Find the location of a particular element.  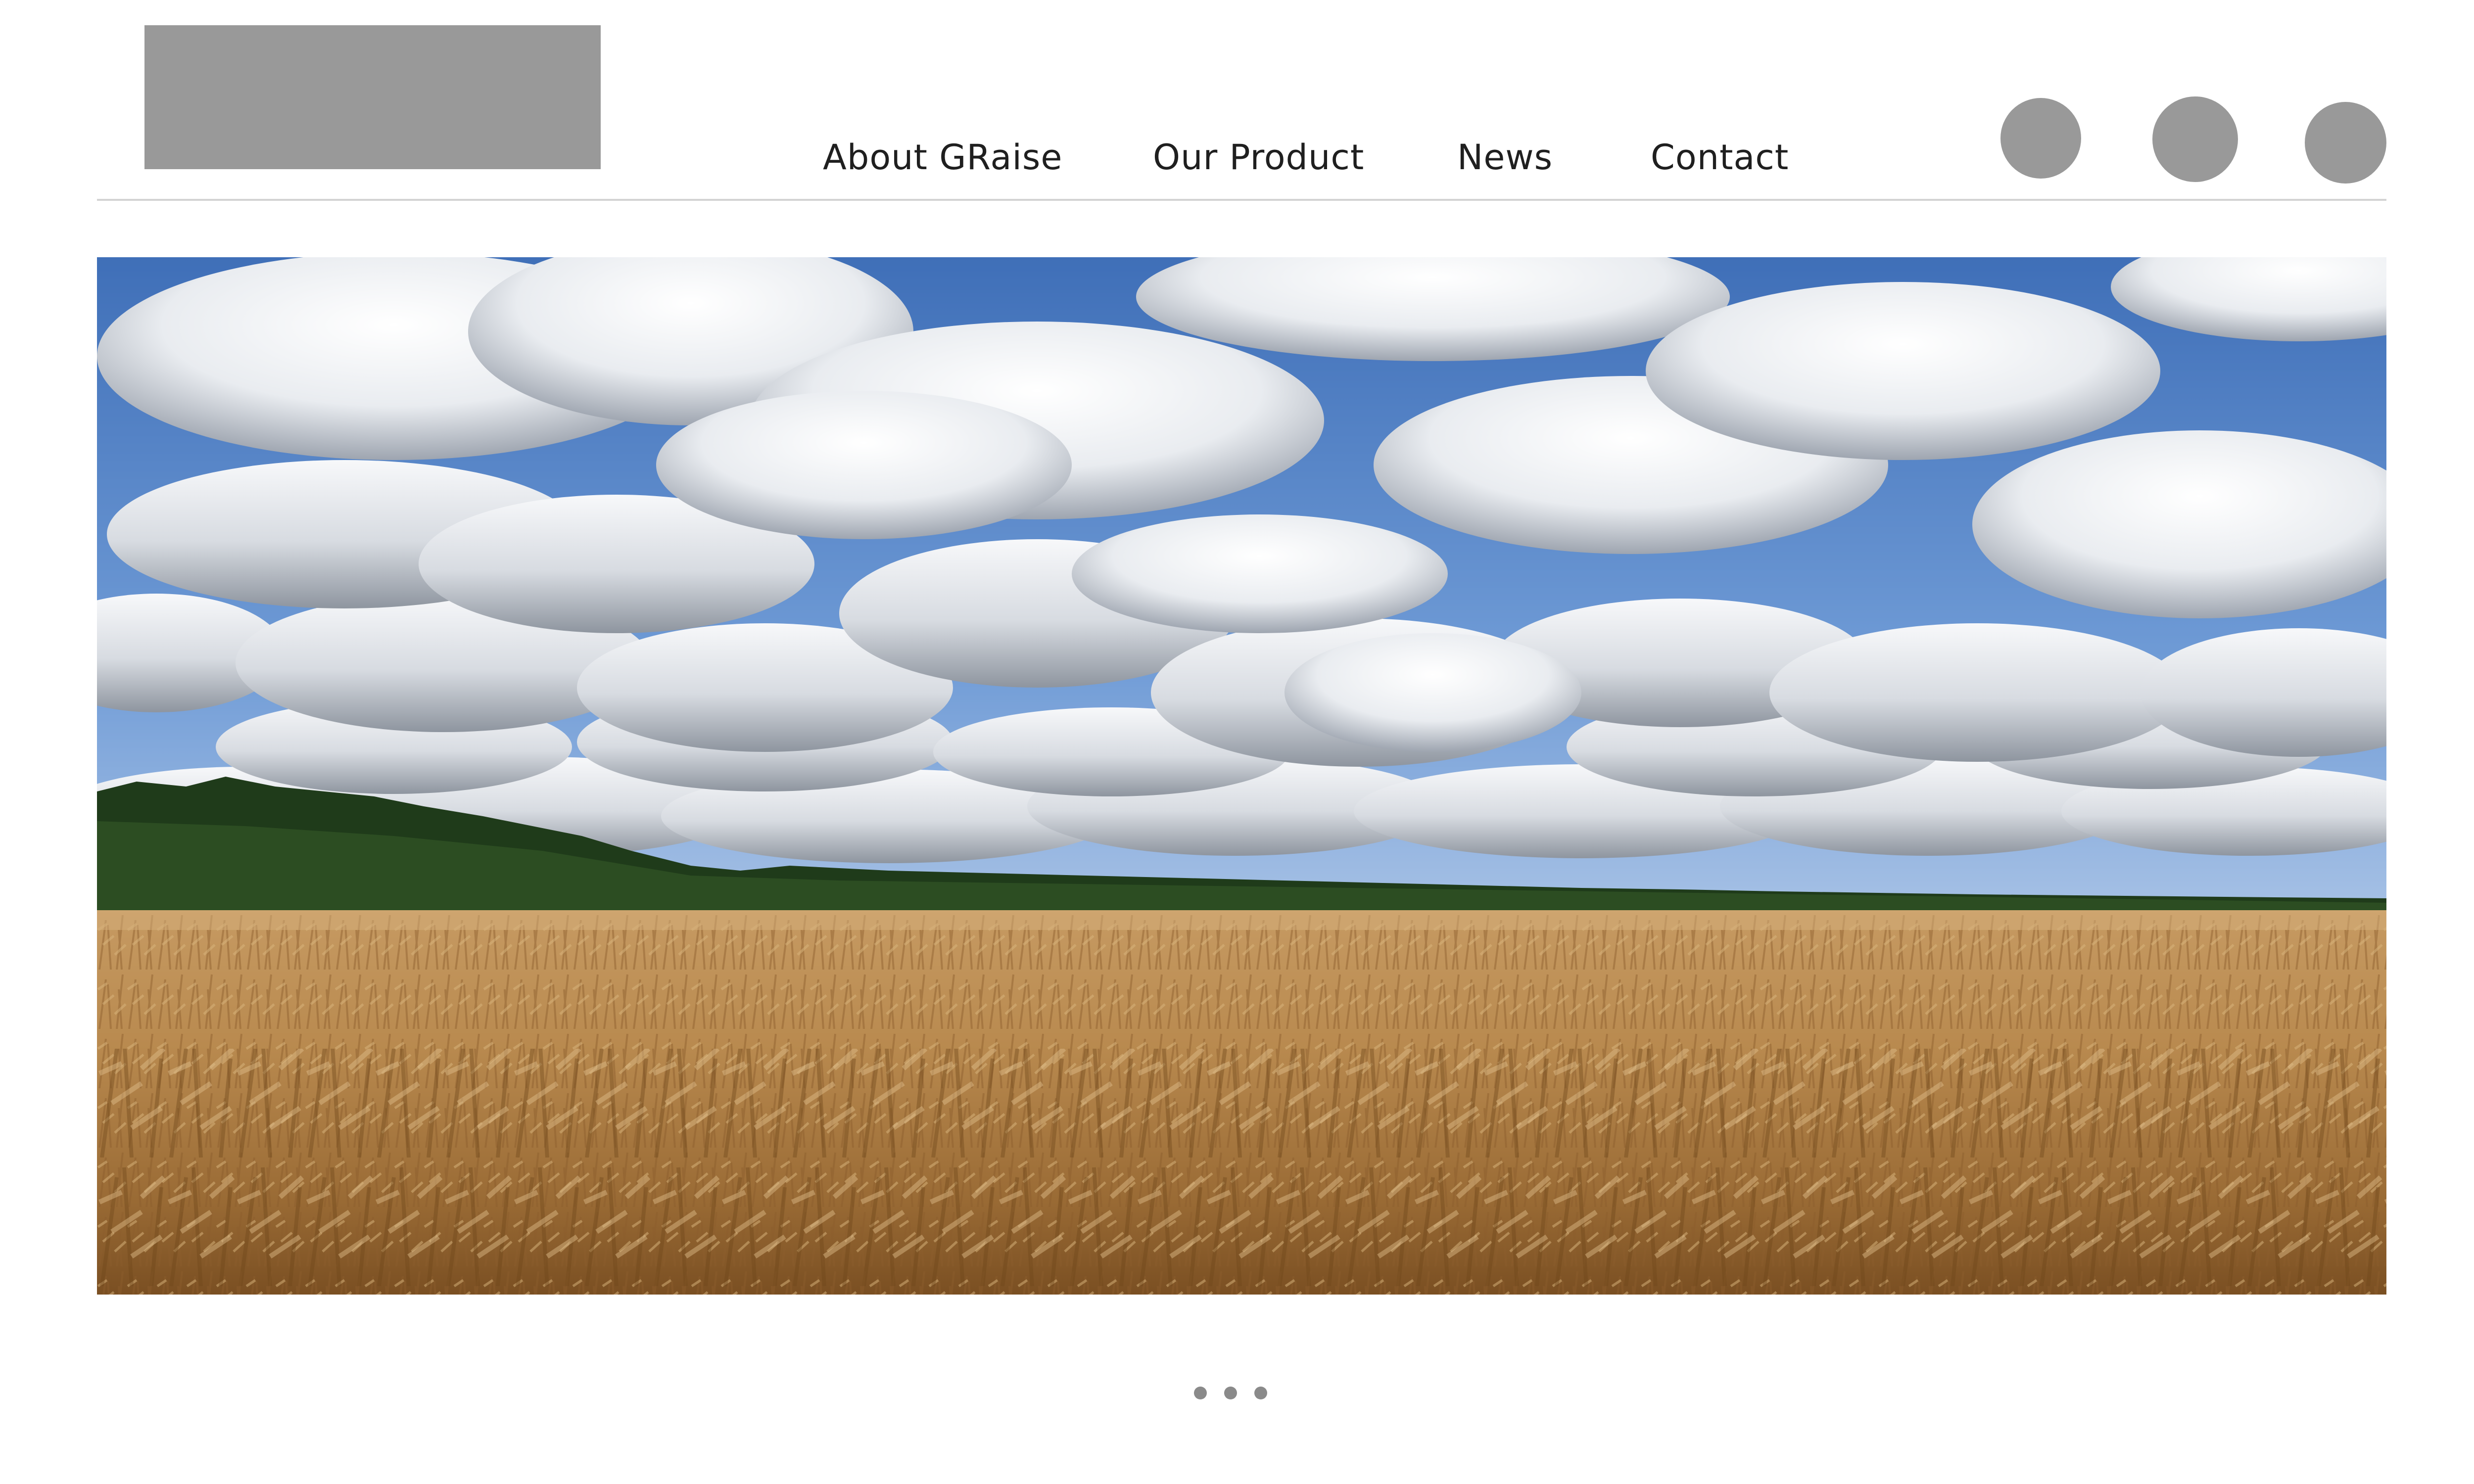

main-nav: About GRaise Our Product News Contact is located at coordinates (1237, 159).